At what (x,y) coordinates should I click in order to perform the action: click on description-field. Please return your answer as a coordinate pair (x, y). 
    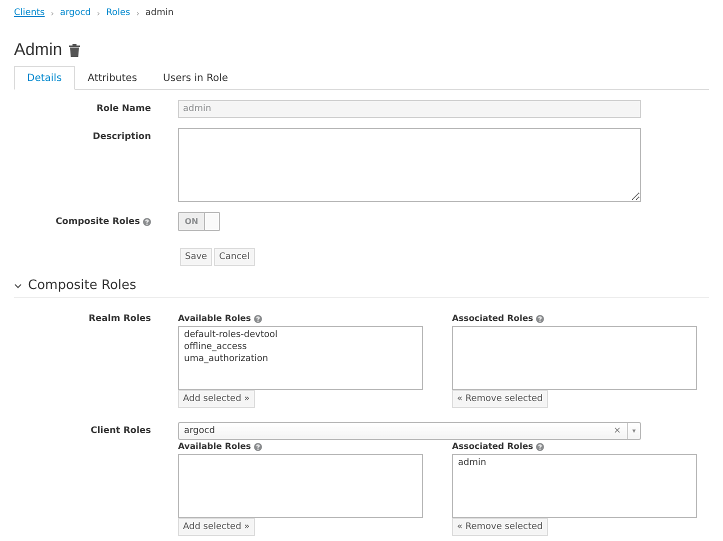
    Looking at the image, I should click on (409, 165).